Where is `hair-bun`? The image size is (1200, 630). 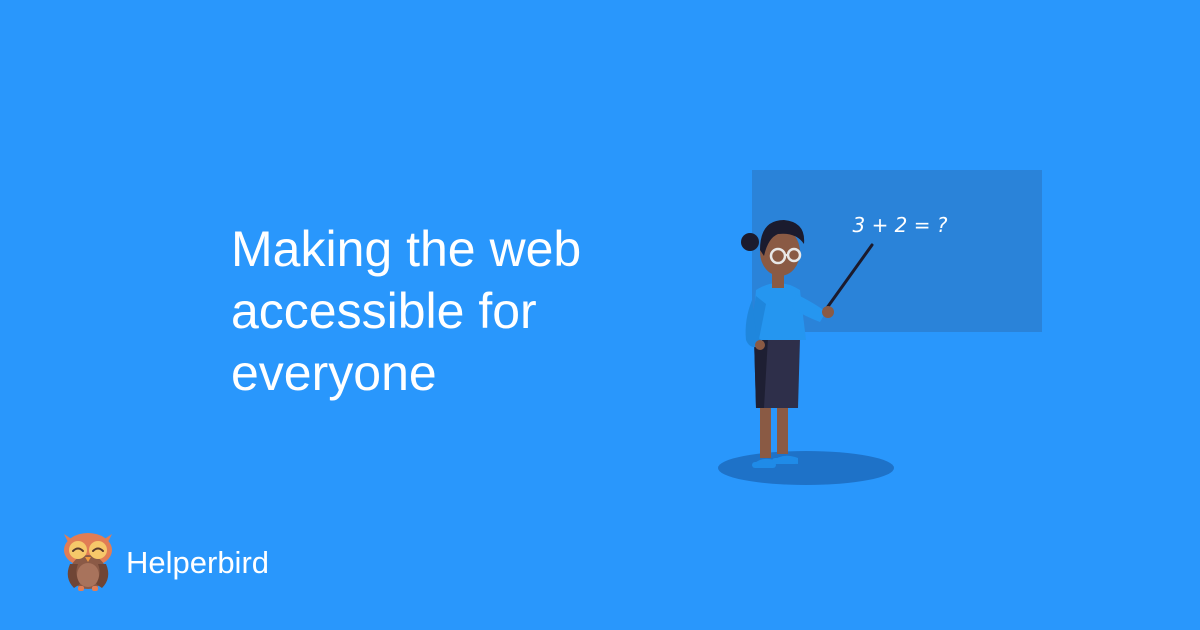 hair-bun is located at coordinates (750, 242).